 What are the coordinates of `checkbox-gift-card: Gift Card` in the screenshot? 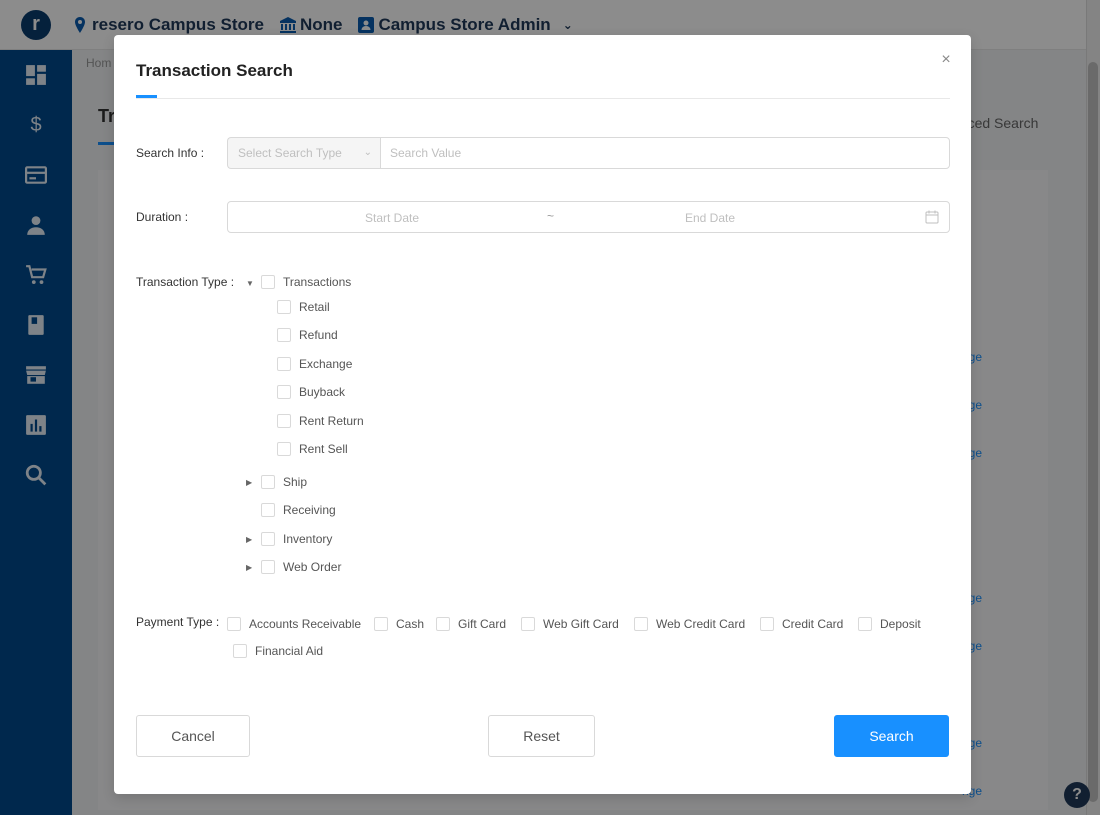 It's located at (471, 624).